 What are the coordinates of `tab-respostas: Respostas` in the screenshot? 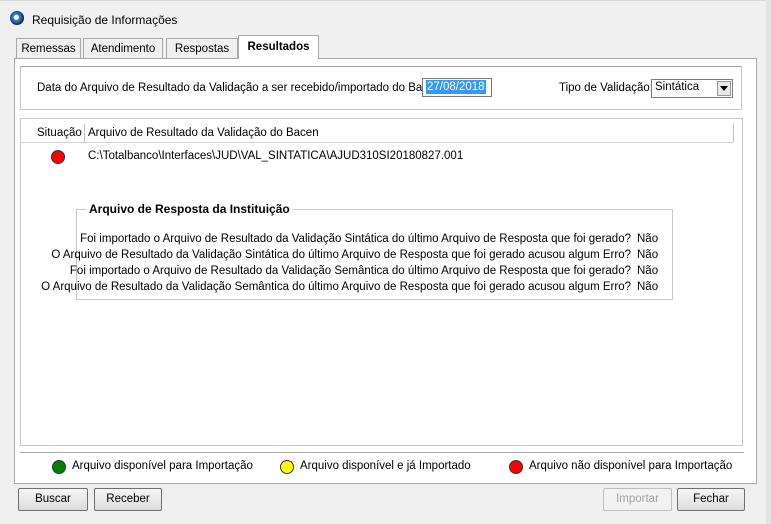 It's located at (202, 48).